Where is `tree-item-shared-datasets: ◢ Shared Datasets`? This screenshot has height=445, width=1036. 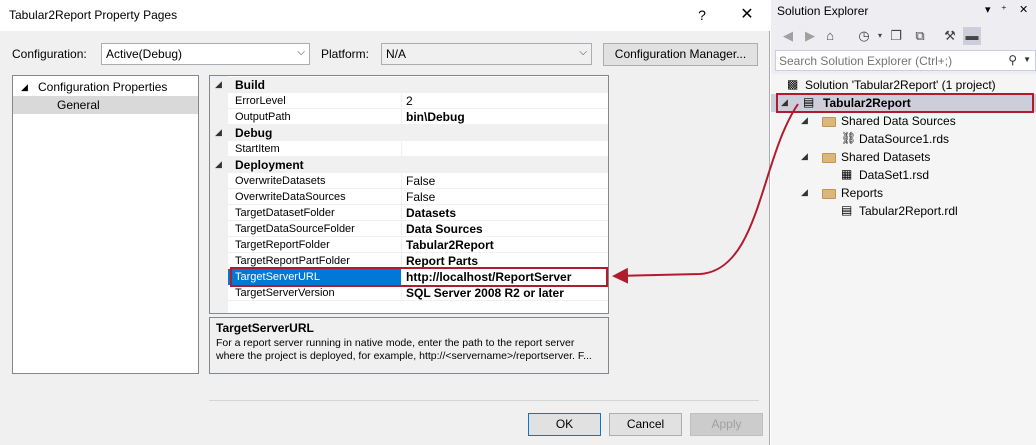
tree-item-shared-datasets: ◢ Shared Datasets is located at coordinates (903, 157).